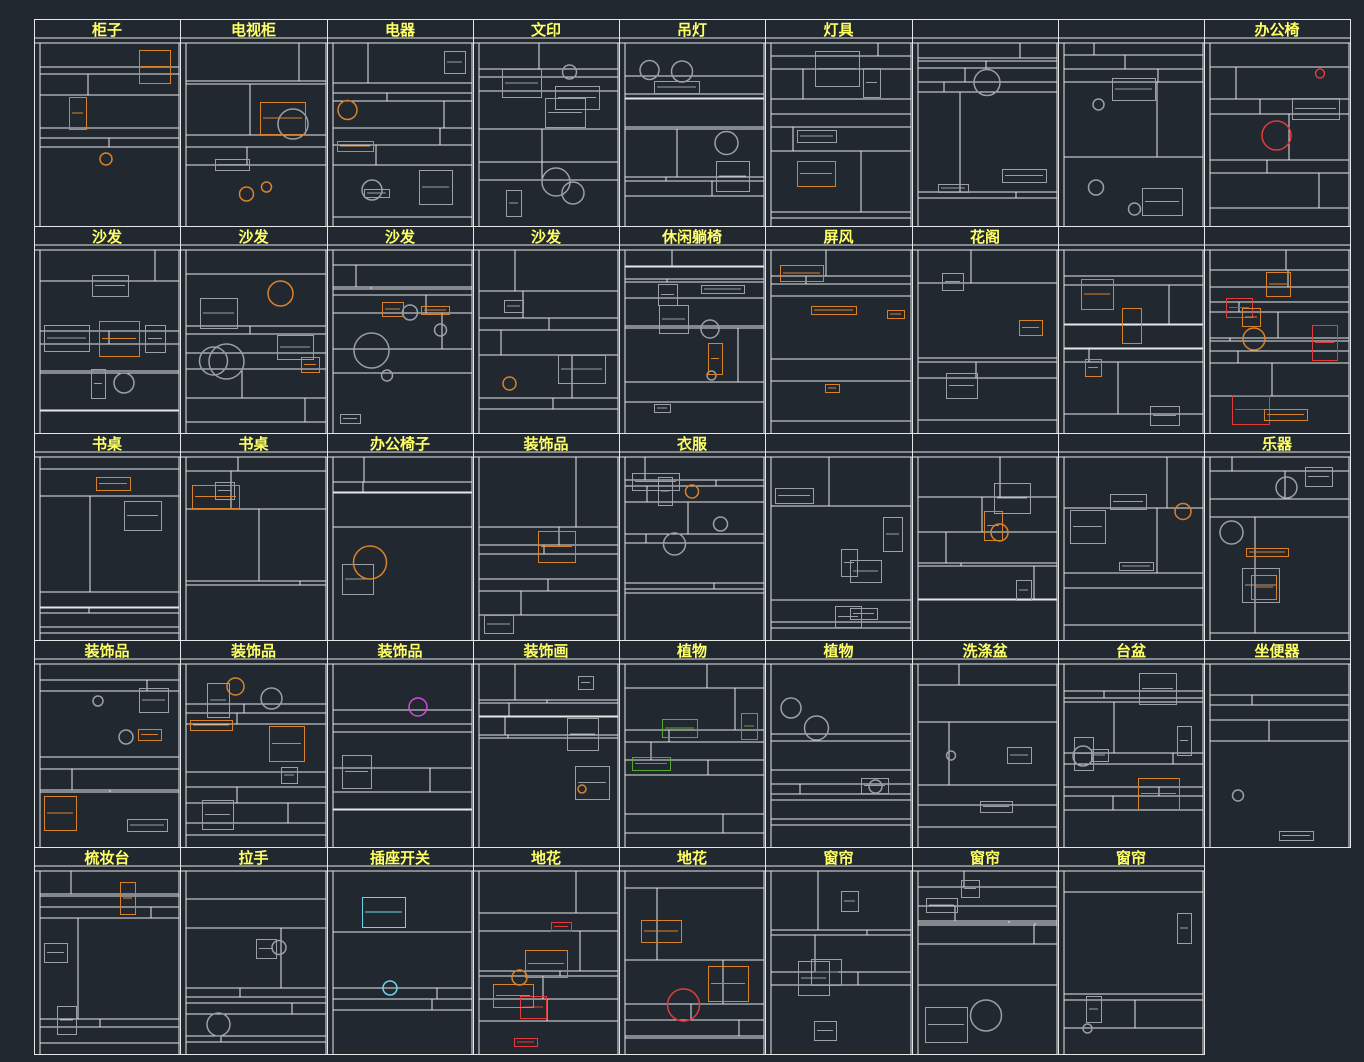 Image resolution: width=1364 pixels, height=1062 pixels. Describe the element at coordinates (106, 30) in the screenshot. I see `category-title: 柜子` at that location.